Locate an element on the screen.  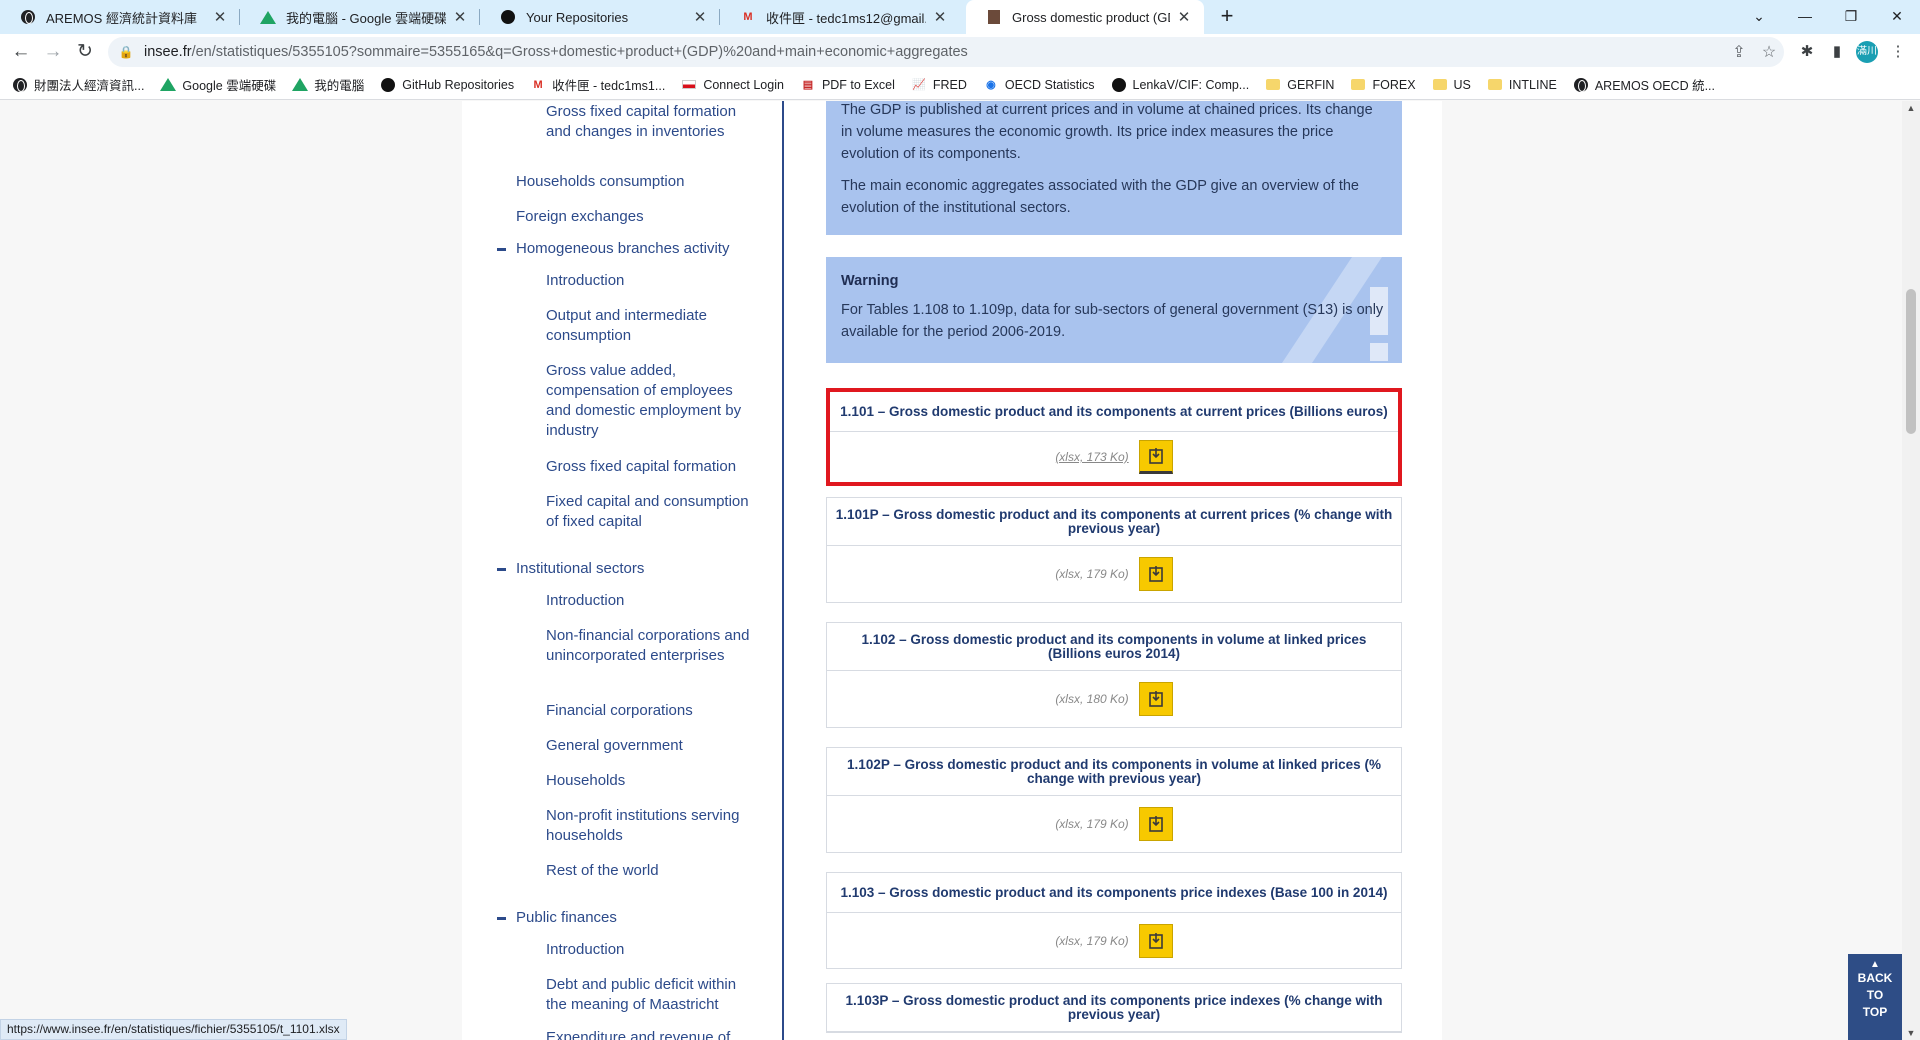
back-to-top-button: ▲ BACK TO TOP is located at coordinates (1875, 997).